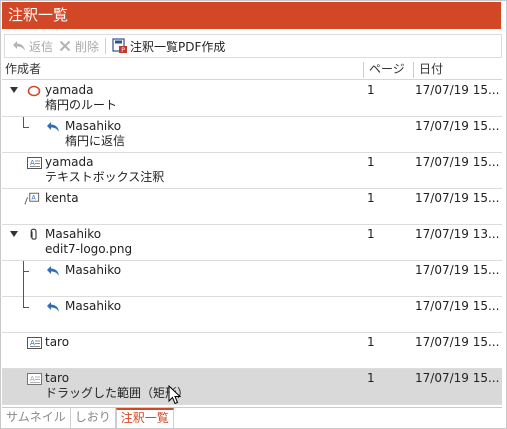  I want to click on column-header: 作成者 ページ 日付, so click(252, 70).